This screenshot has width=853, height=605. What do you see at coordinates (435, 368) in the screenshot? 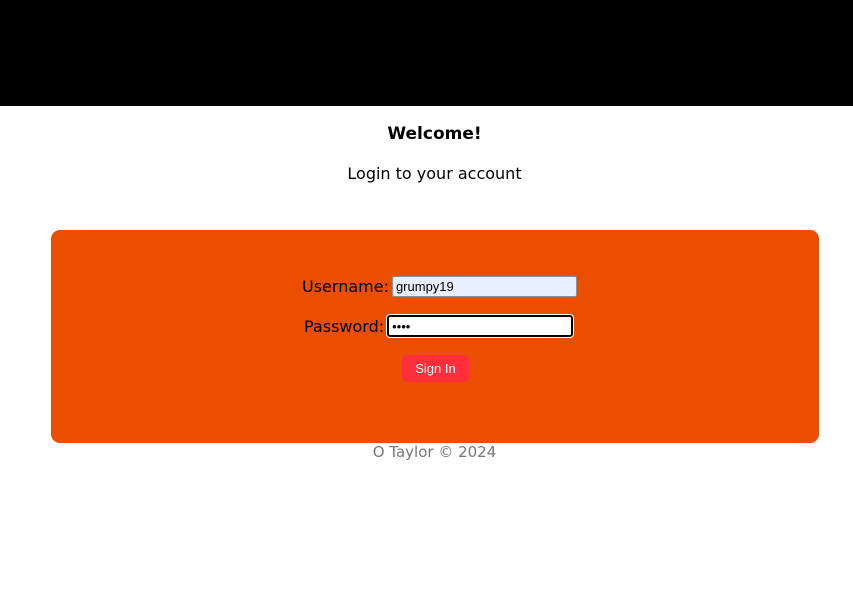
I see `sign-in-button: Sign In` at bounding box center [435, 368].